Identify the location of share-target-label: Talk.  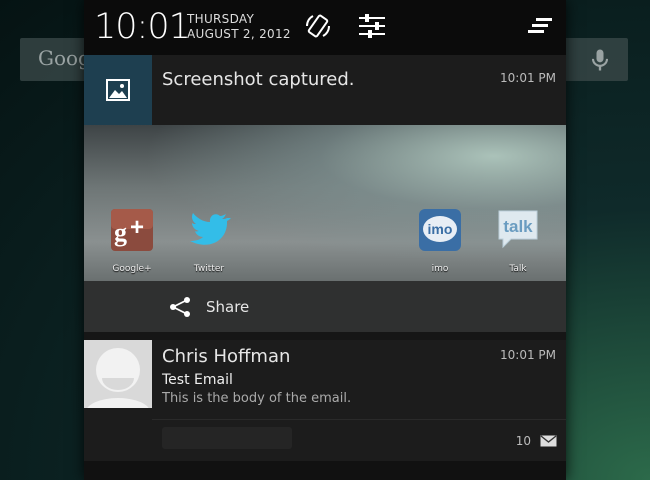
(518, 269).